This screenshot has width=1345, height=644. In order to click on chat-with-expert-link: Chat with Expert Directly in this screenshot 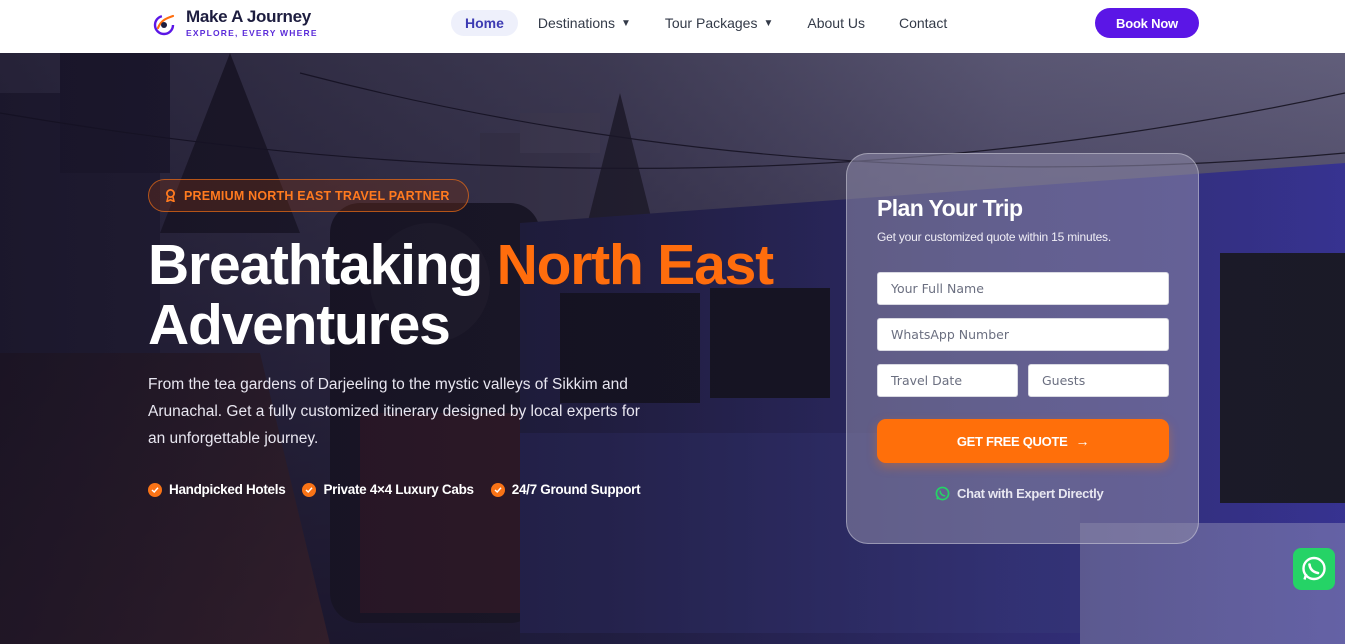, I will do `click(1019, 493)`.